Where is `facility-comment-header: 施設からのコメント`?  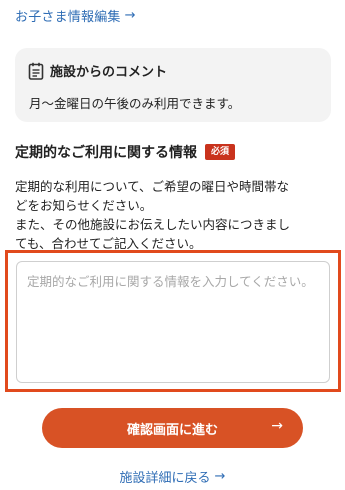 facility-comment-header: 施設からのコメント is located at coordinates (97, 70).